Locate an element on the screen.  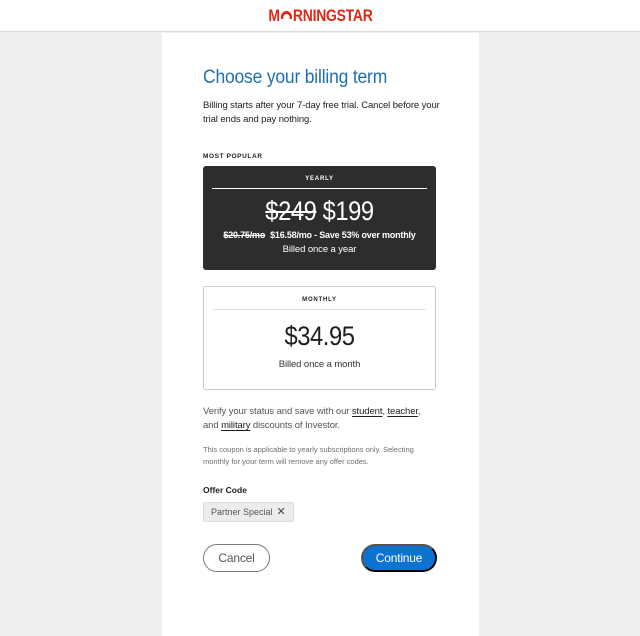
offer-code-chip: Partner Special ✕ is located at coordinates (248, 512).